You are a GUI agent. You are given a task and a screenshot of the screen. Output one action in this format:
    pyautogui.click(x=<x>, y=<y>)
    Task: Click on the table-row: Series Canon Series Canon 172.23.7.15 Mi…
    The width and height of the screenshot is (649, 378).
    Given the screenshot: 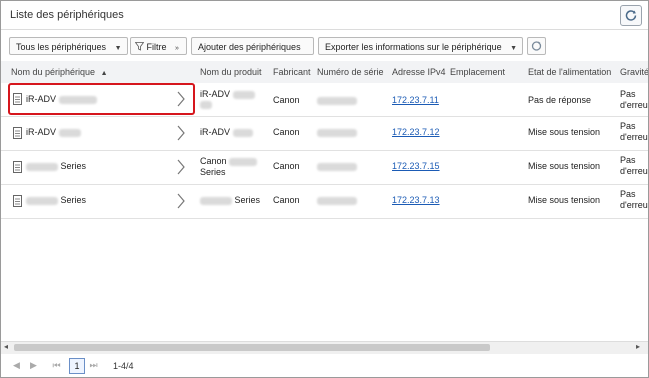 What is the action you would take?
    pyautogui.click(x=324, y=168)
    